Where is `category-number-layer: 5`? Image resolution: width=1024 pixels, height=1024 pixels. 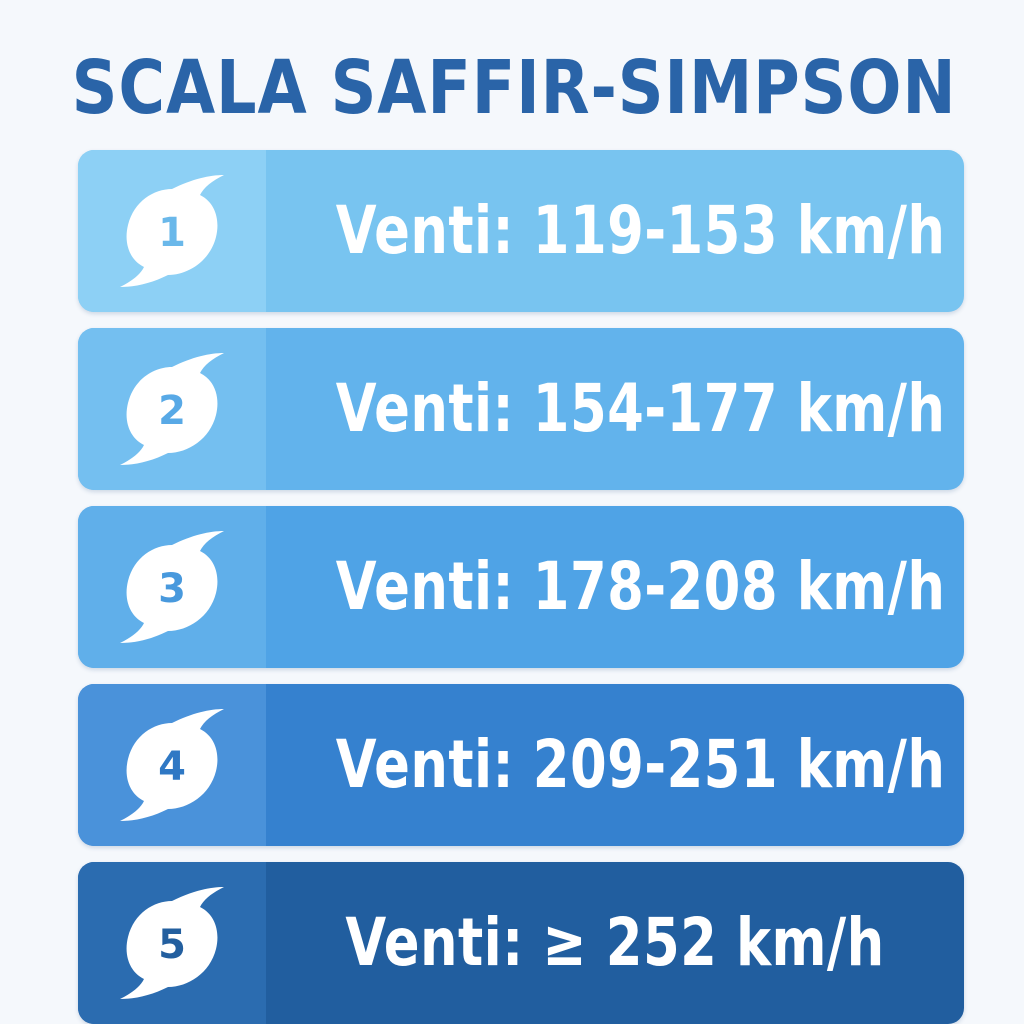
category-number-layer: 5 is located at coordinates (172, 945).